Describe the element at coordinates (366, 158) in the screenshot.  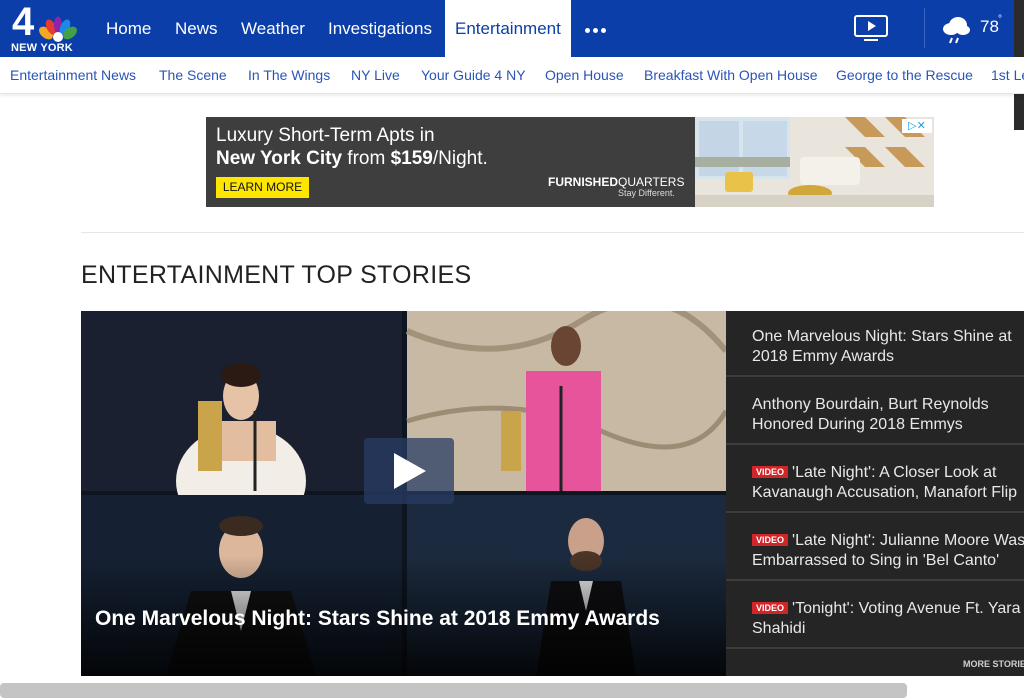
I see `ad-from: from` at that location.